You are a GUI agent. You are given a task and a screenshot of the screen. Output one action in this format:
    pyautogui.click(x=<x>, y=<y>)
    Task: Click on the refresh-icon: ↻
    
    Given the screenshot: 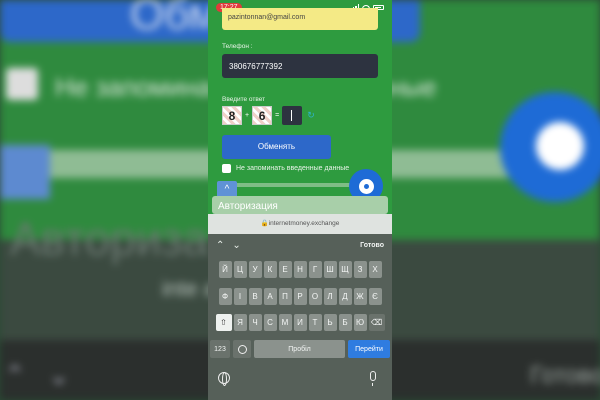 What is the action you would take?
    pyautogui.click(x=311, y=115)
    